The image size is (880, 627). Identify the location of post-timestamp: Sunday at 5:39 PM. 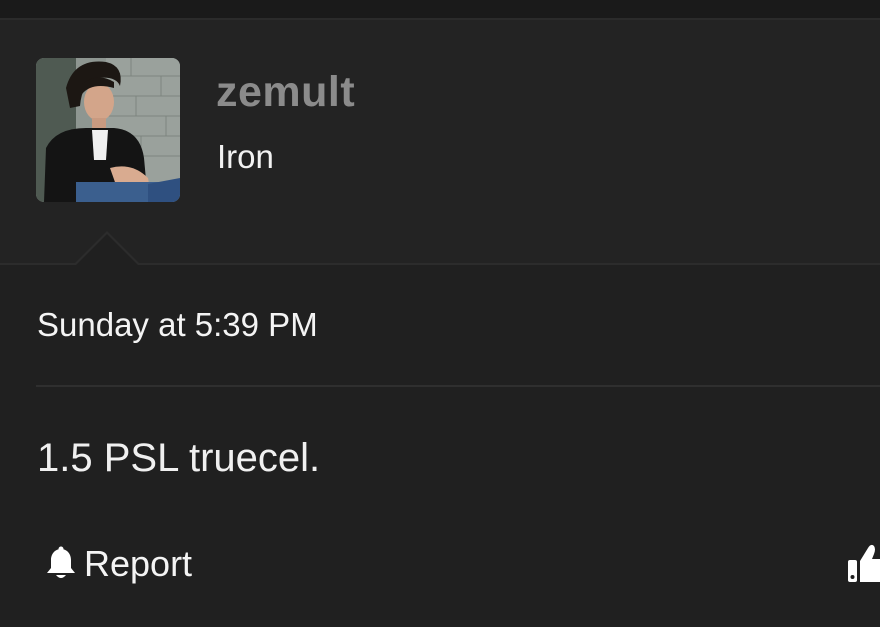
(177, 325).